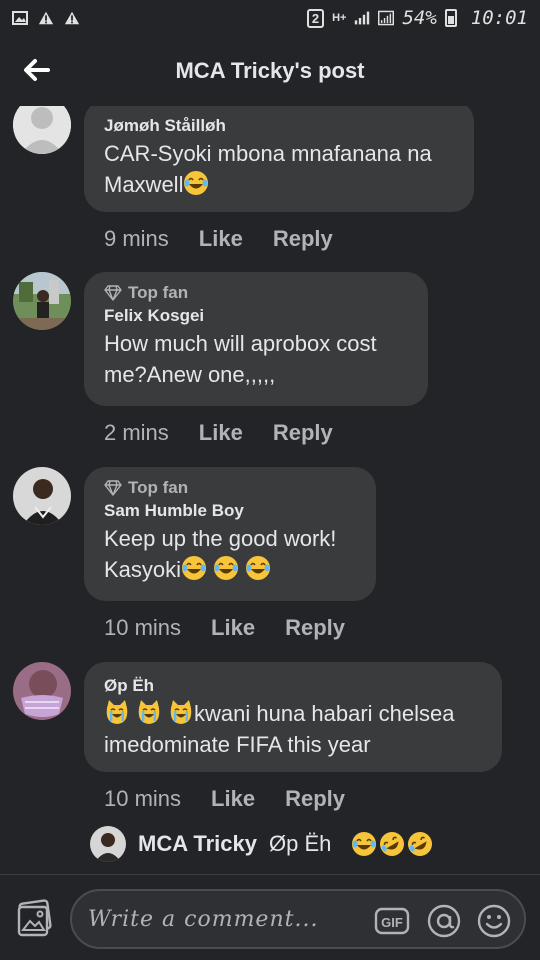 This screenshot has width=540, height=960. What do you see at coordinates (144, 184) in the screenshot?
I see `comment-line: Maxwell` at bounding box center [144, 184].